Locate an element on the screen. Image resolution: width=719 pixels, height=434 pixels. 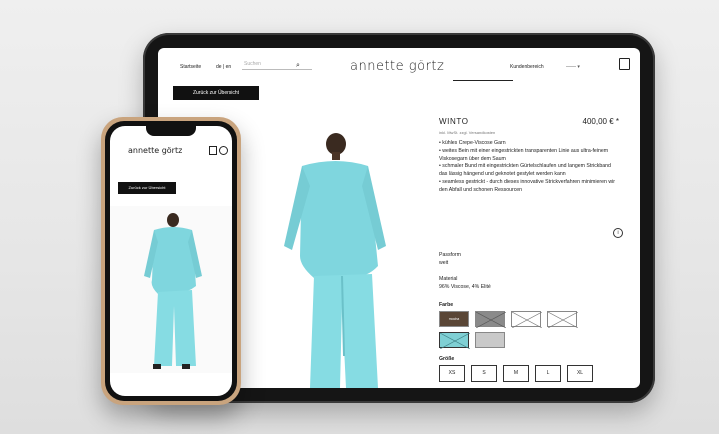
size-option-xl: XL is located at coordinates (580, 373).